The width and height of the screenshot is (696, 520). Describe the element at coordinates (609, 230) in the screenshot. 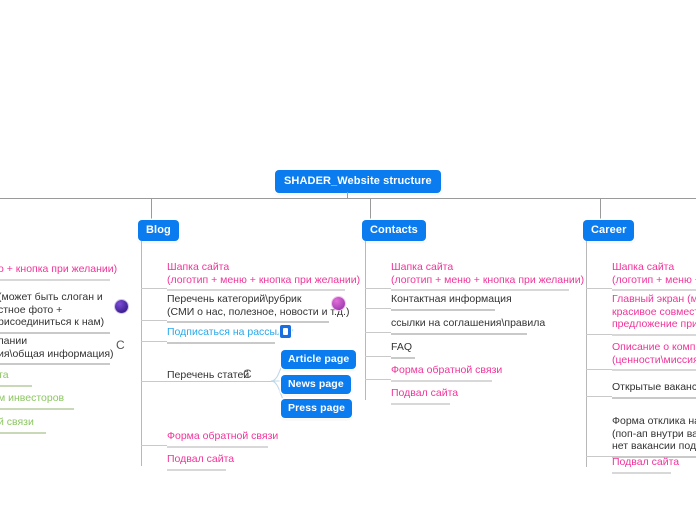

I see `branch-node-career: Career` at that location.